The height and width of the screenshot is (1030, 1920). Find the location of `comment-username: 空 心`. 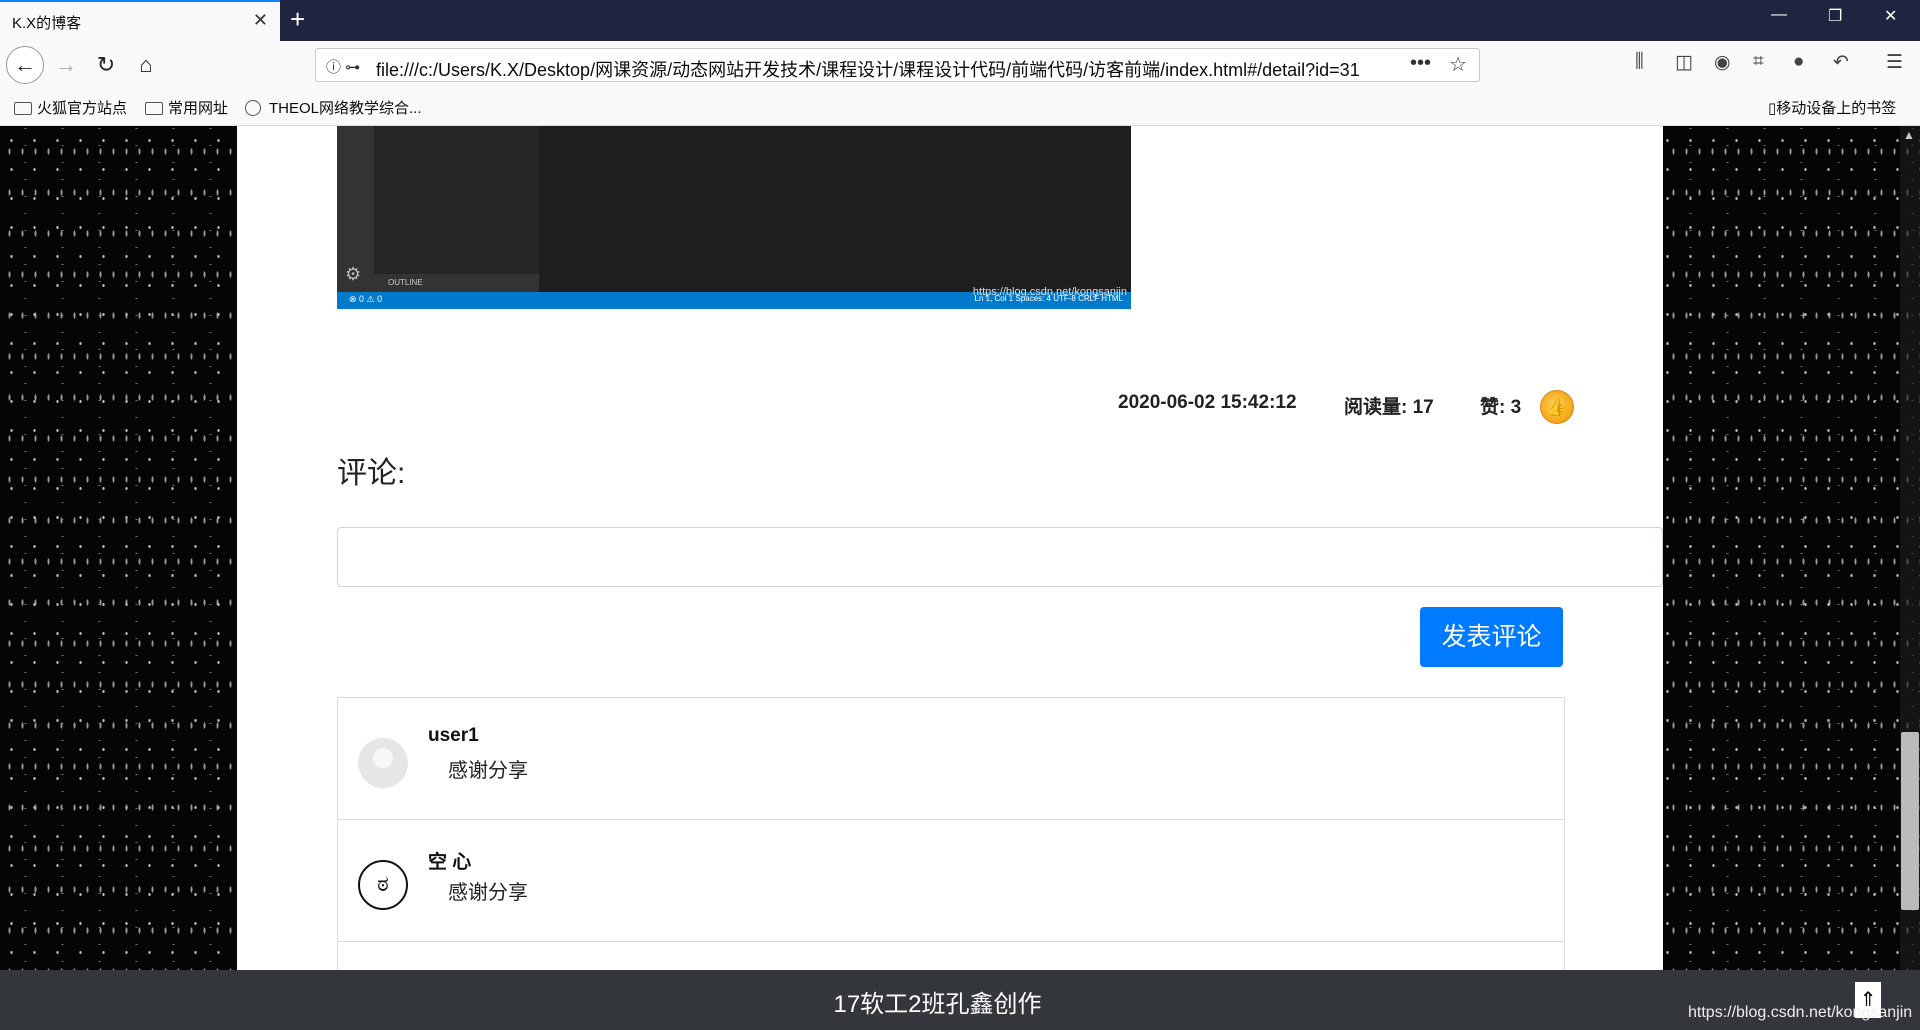

comment-username: 空 心 is located at coordinates (450, 862).